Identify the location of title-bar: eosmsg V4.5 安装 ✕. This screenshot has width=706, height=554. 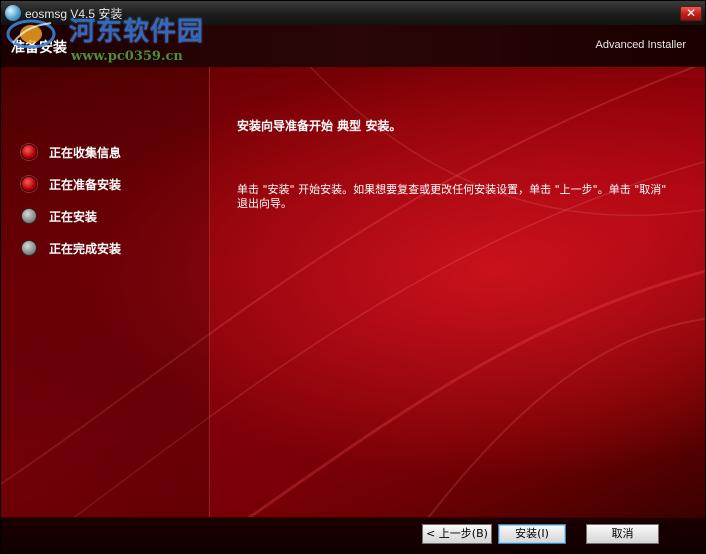
(353, 13).